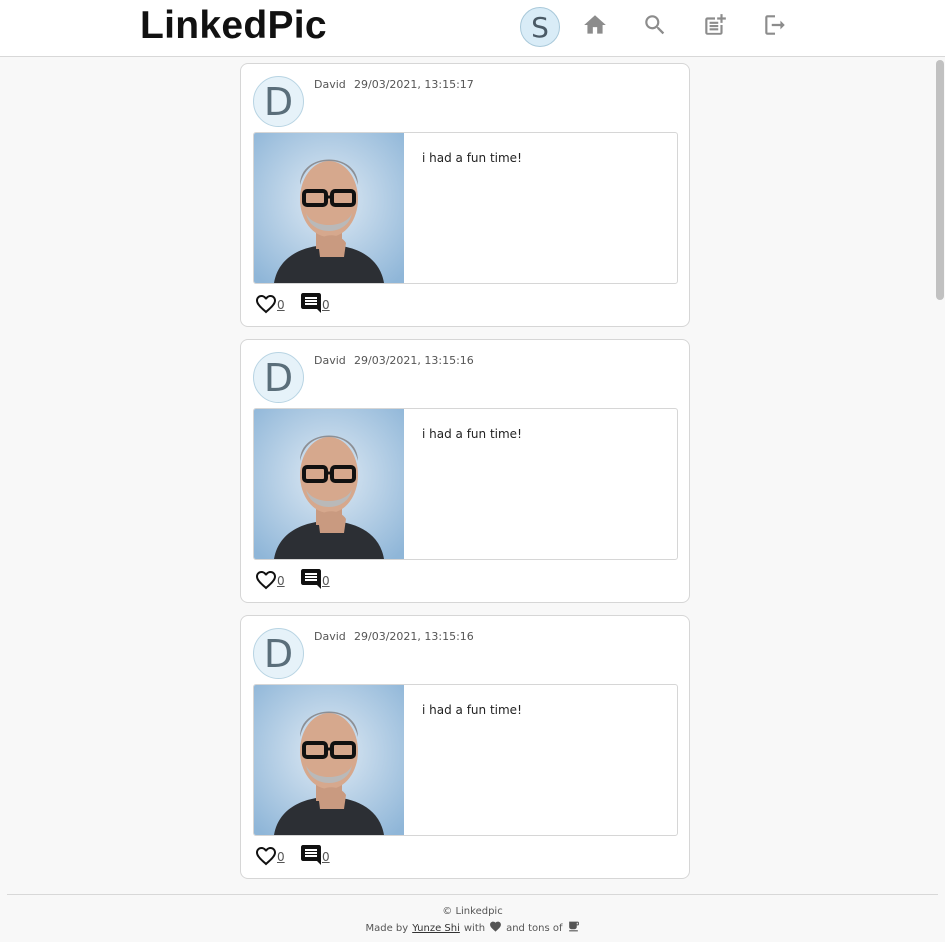  I want to click on top-navbar: LinkedPic S, so click(472, 28).